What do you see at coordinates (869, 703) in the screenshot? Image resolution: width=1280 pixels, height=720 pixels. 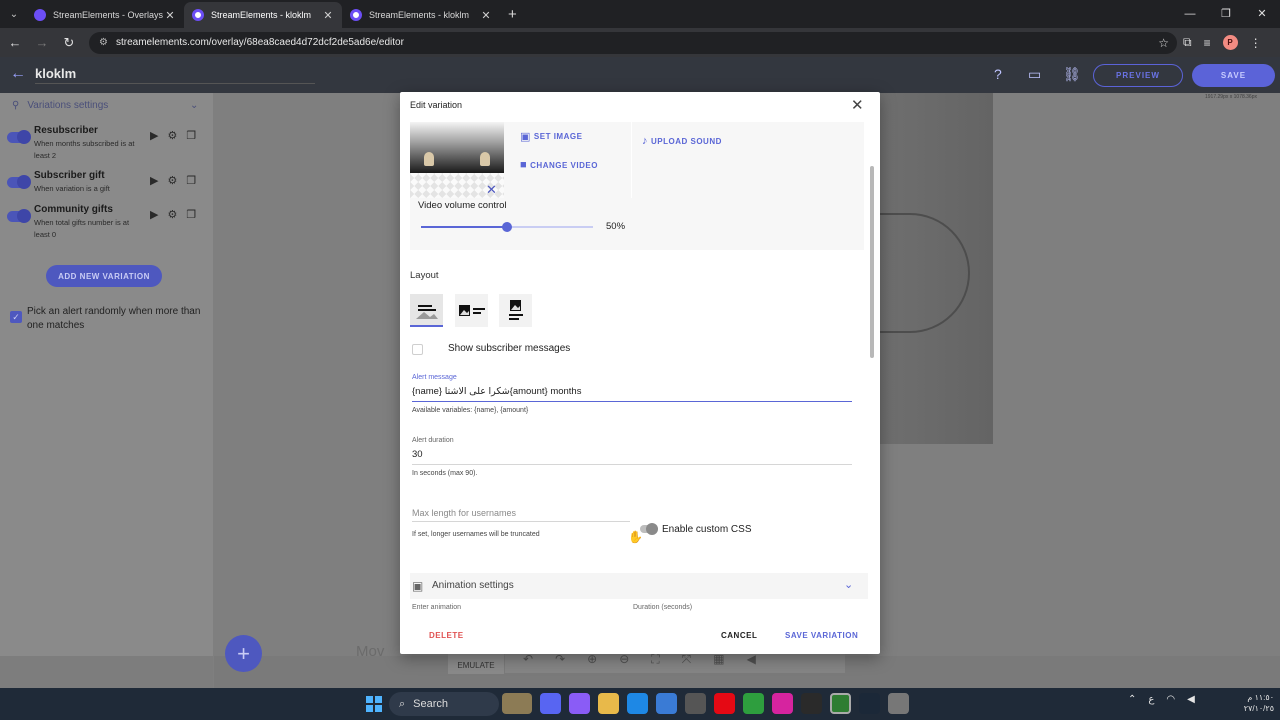 I see `steam-icon` at bounding box center [869, 703].